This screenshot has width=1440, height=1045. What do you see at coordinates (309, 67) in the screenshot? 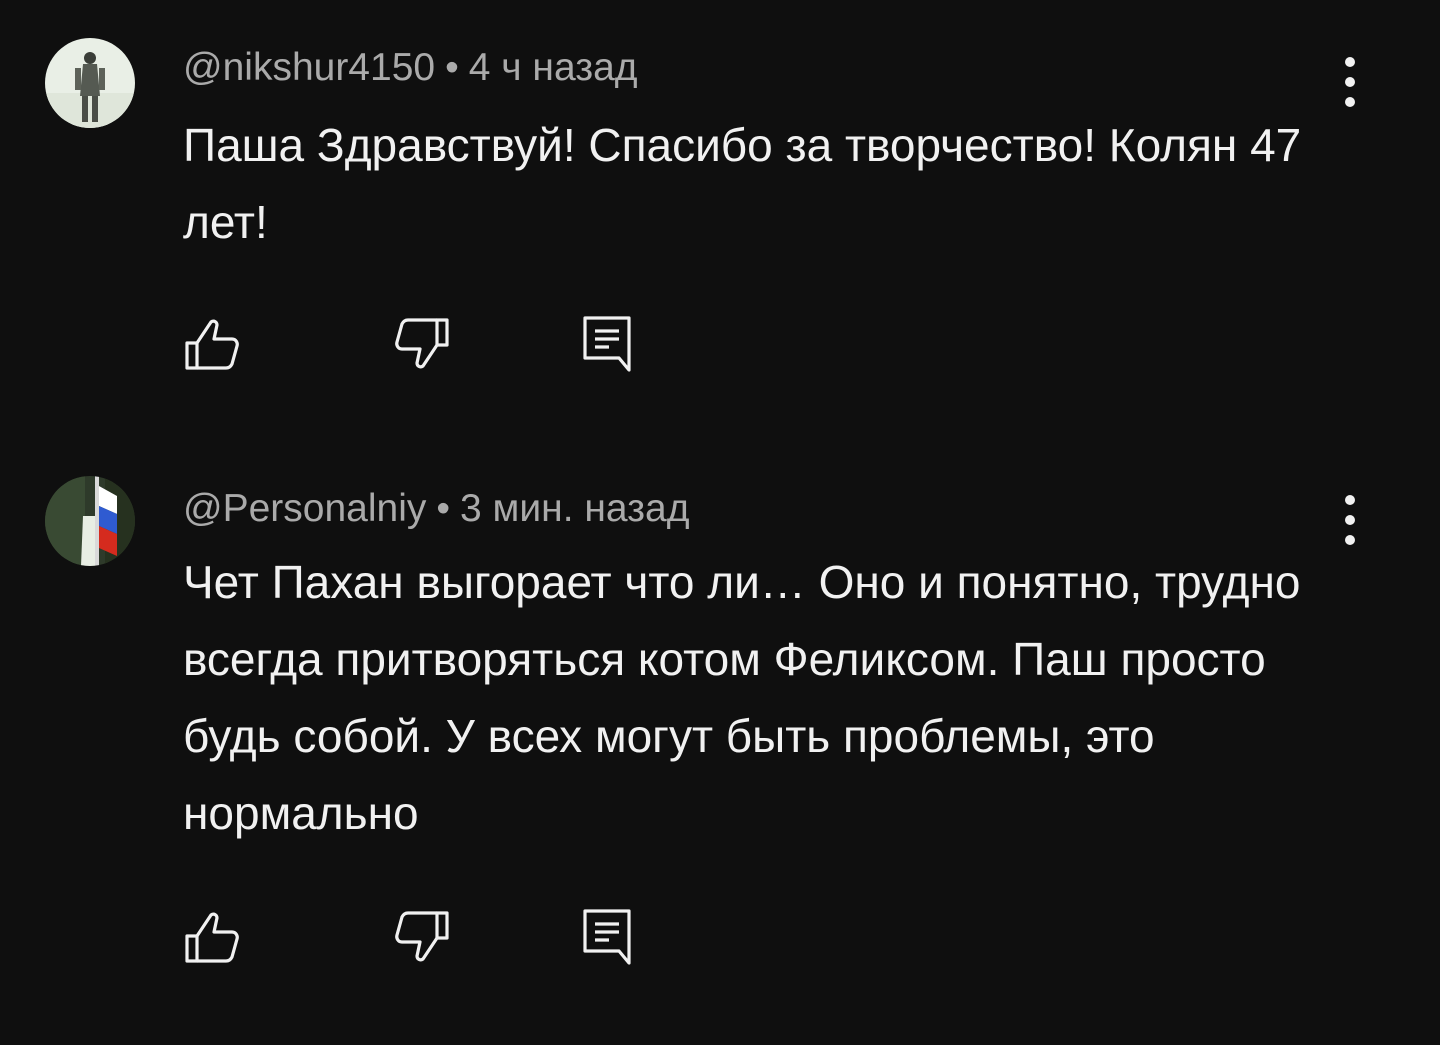
I see `author-name: @nikshur4150` at bounding box center [309, 67].